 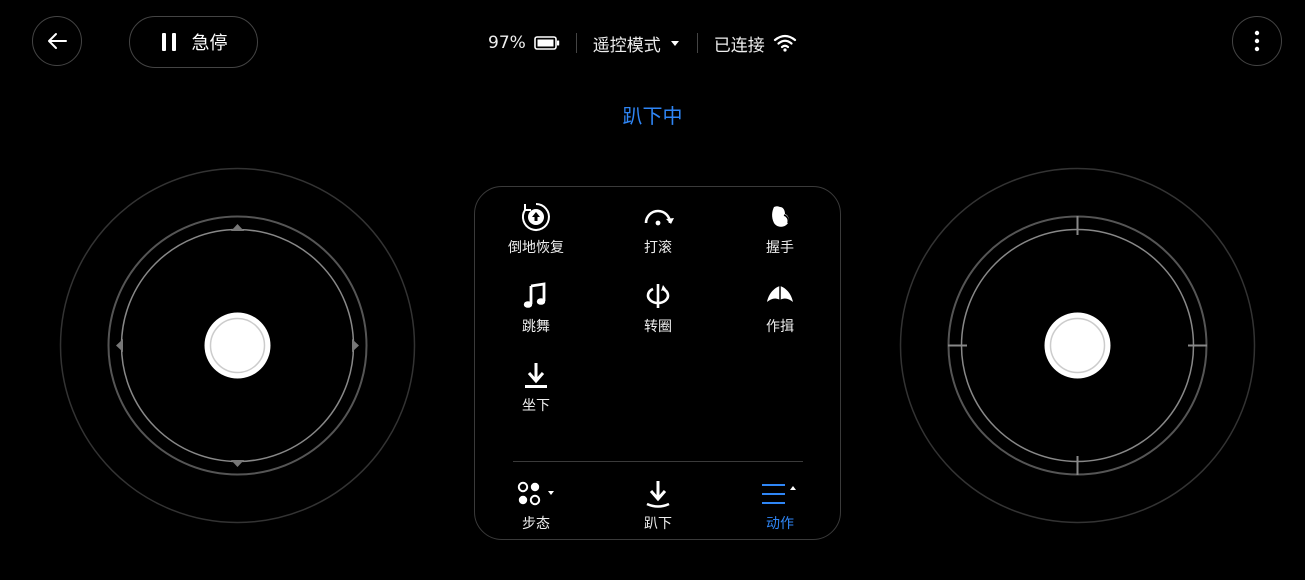 I want to click on panel-divider, so click(x=658, y=461).